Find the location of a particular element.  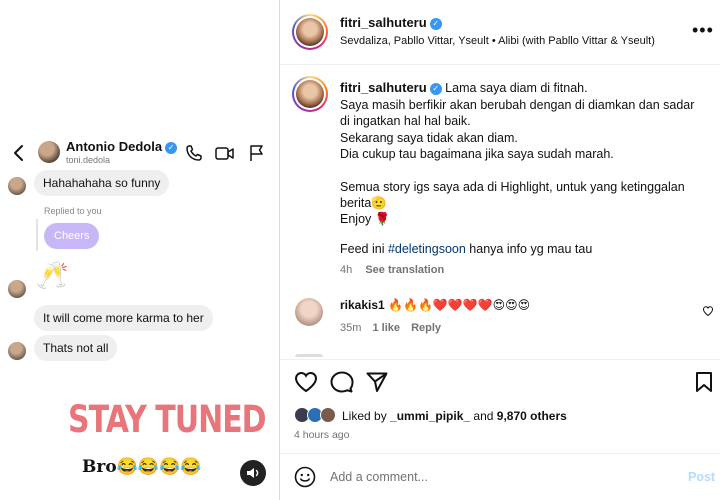

liker-avatars is located at coordinates (317, 416).